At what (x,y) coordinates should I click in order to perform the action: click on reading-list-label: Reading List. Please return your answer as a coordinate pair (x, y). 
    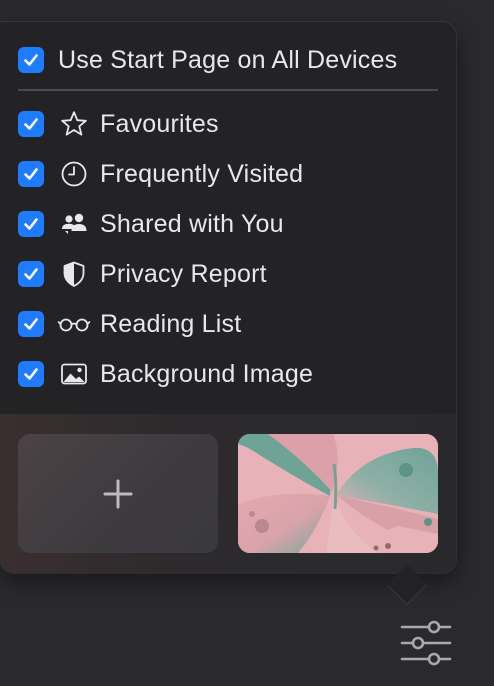
    Looking at the image, I should click on (171, 323).